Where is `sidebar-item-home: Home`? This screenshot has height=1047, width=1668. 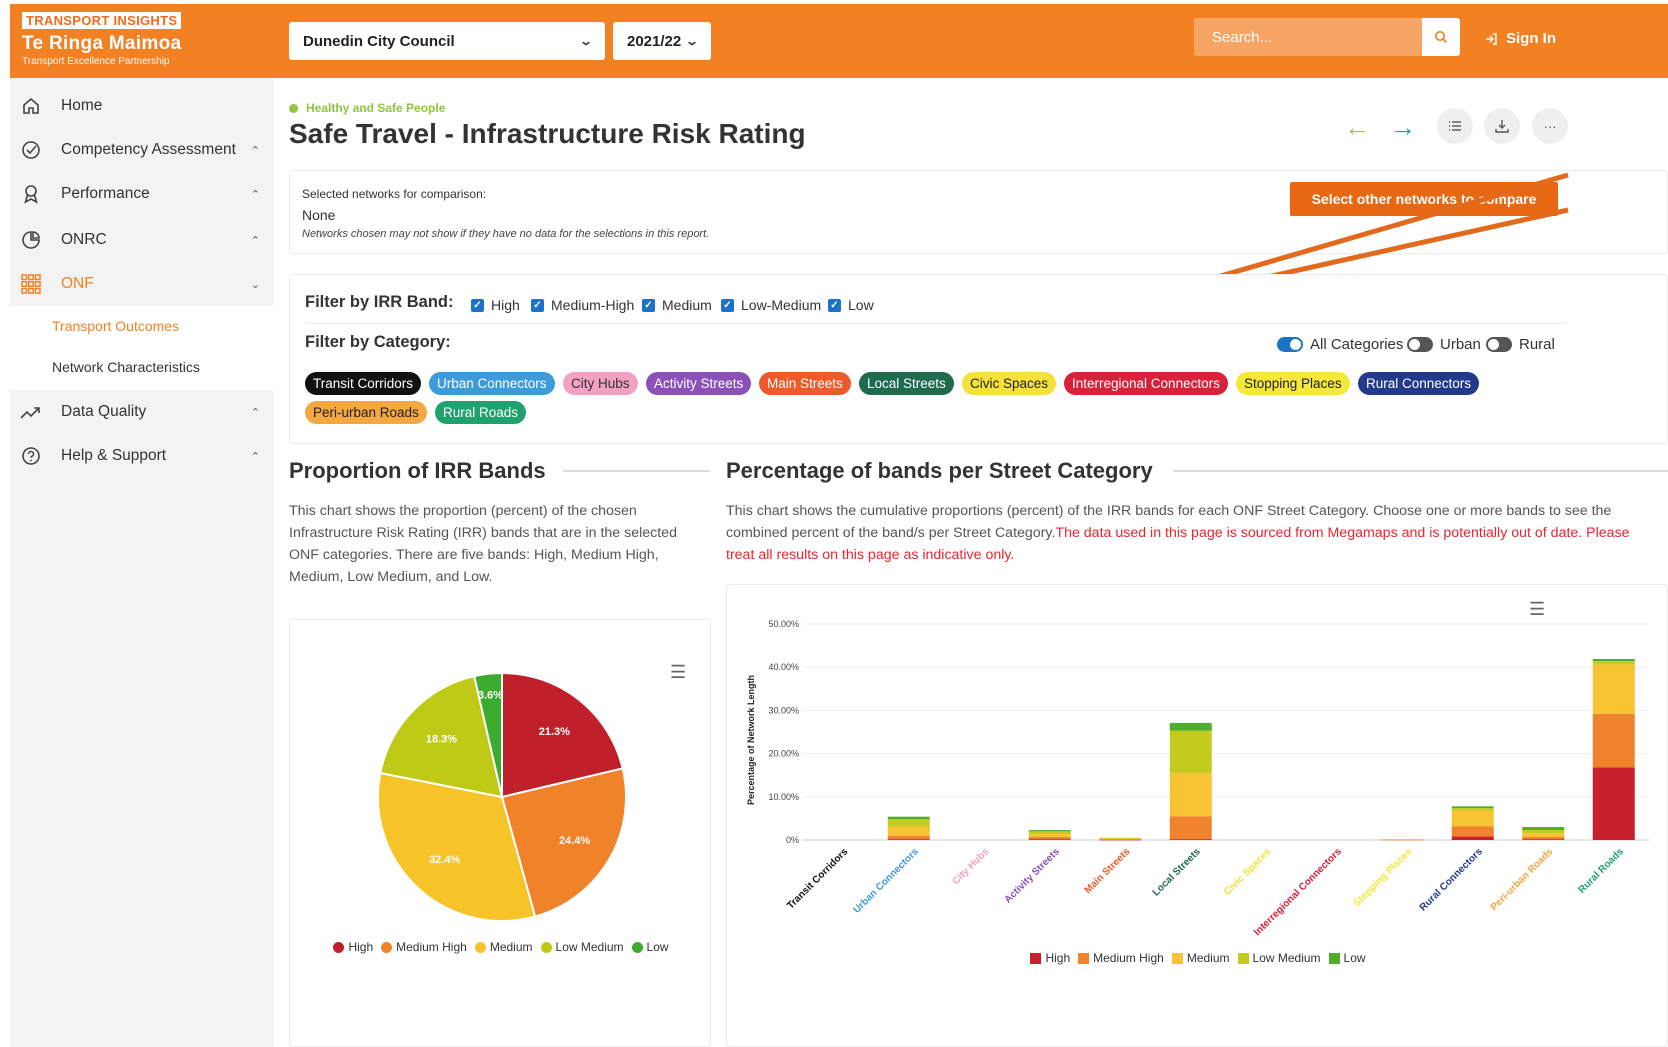 sidebar-item-home: Home is located at coordinates (142, 106).